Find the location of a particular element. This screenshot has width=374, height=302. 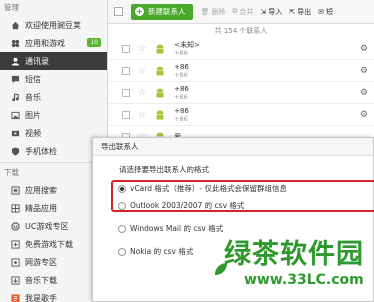

watermark: 绿茶软件园 www.33LC.com is located at coordinates (293, 266).